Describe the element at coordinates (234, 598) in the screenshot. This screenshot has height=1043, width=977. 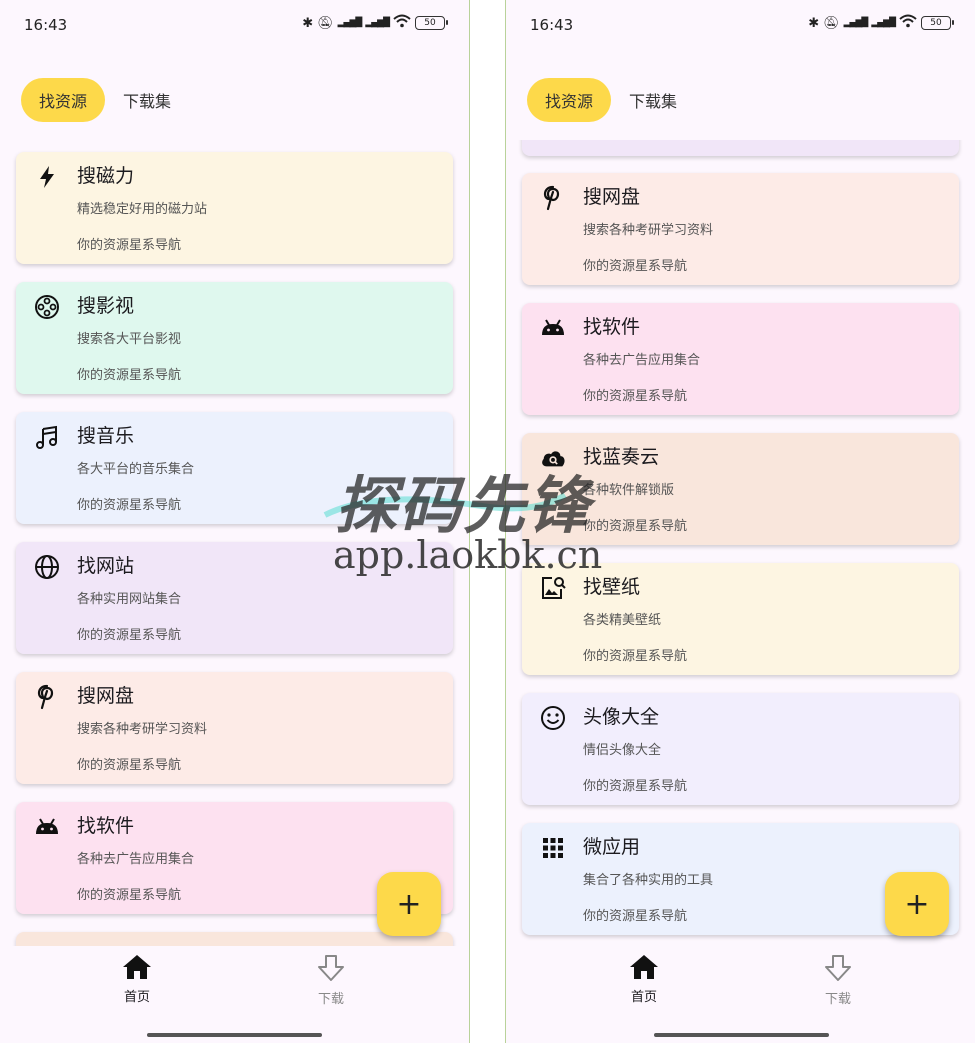
I see `resource-card-websites: 找网站 各种实用网站集合 你的资源星系导航` at that location.